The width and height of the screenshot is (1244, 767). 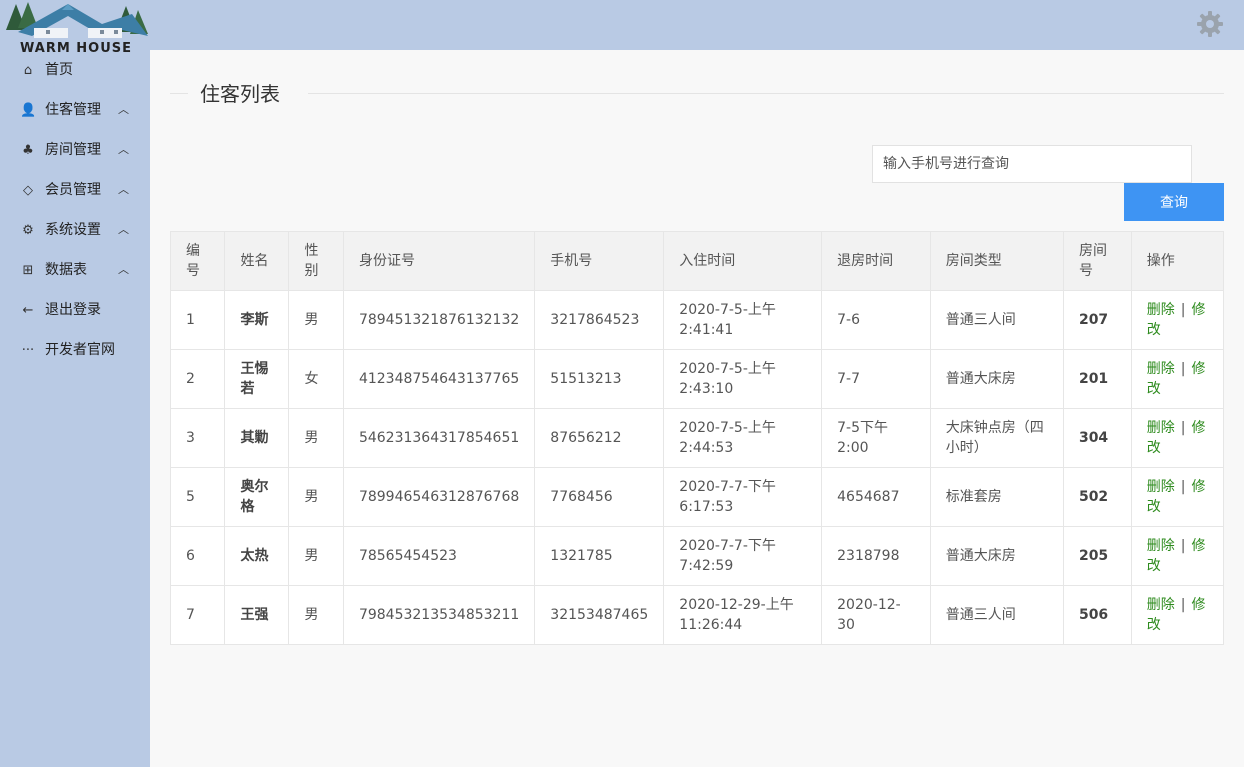 I want to click on section-legend: 住客列表, so click(x=697, y=94).